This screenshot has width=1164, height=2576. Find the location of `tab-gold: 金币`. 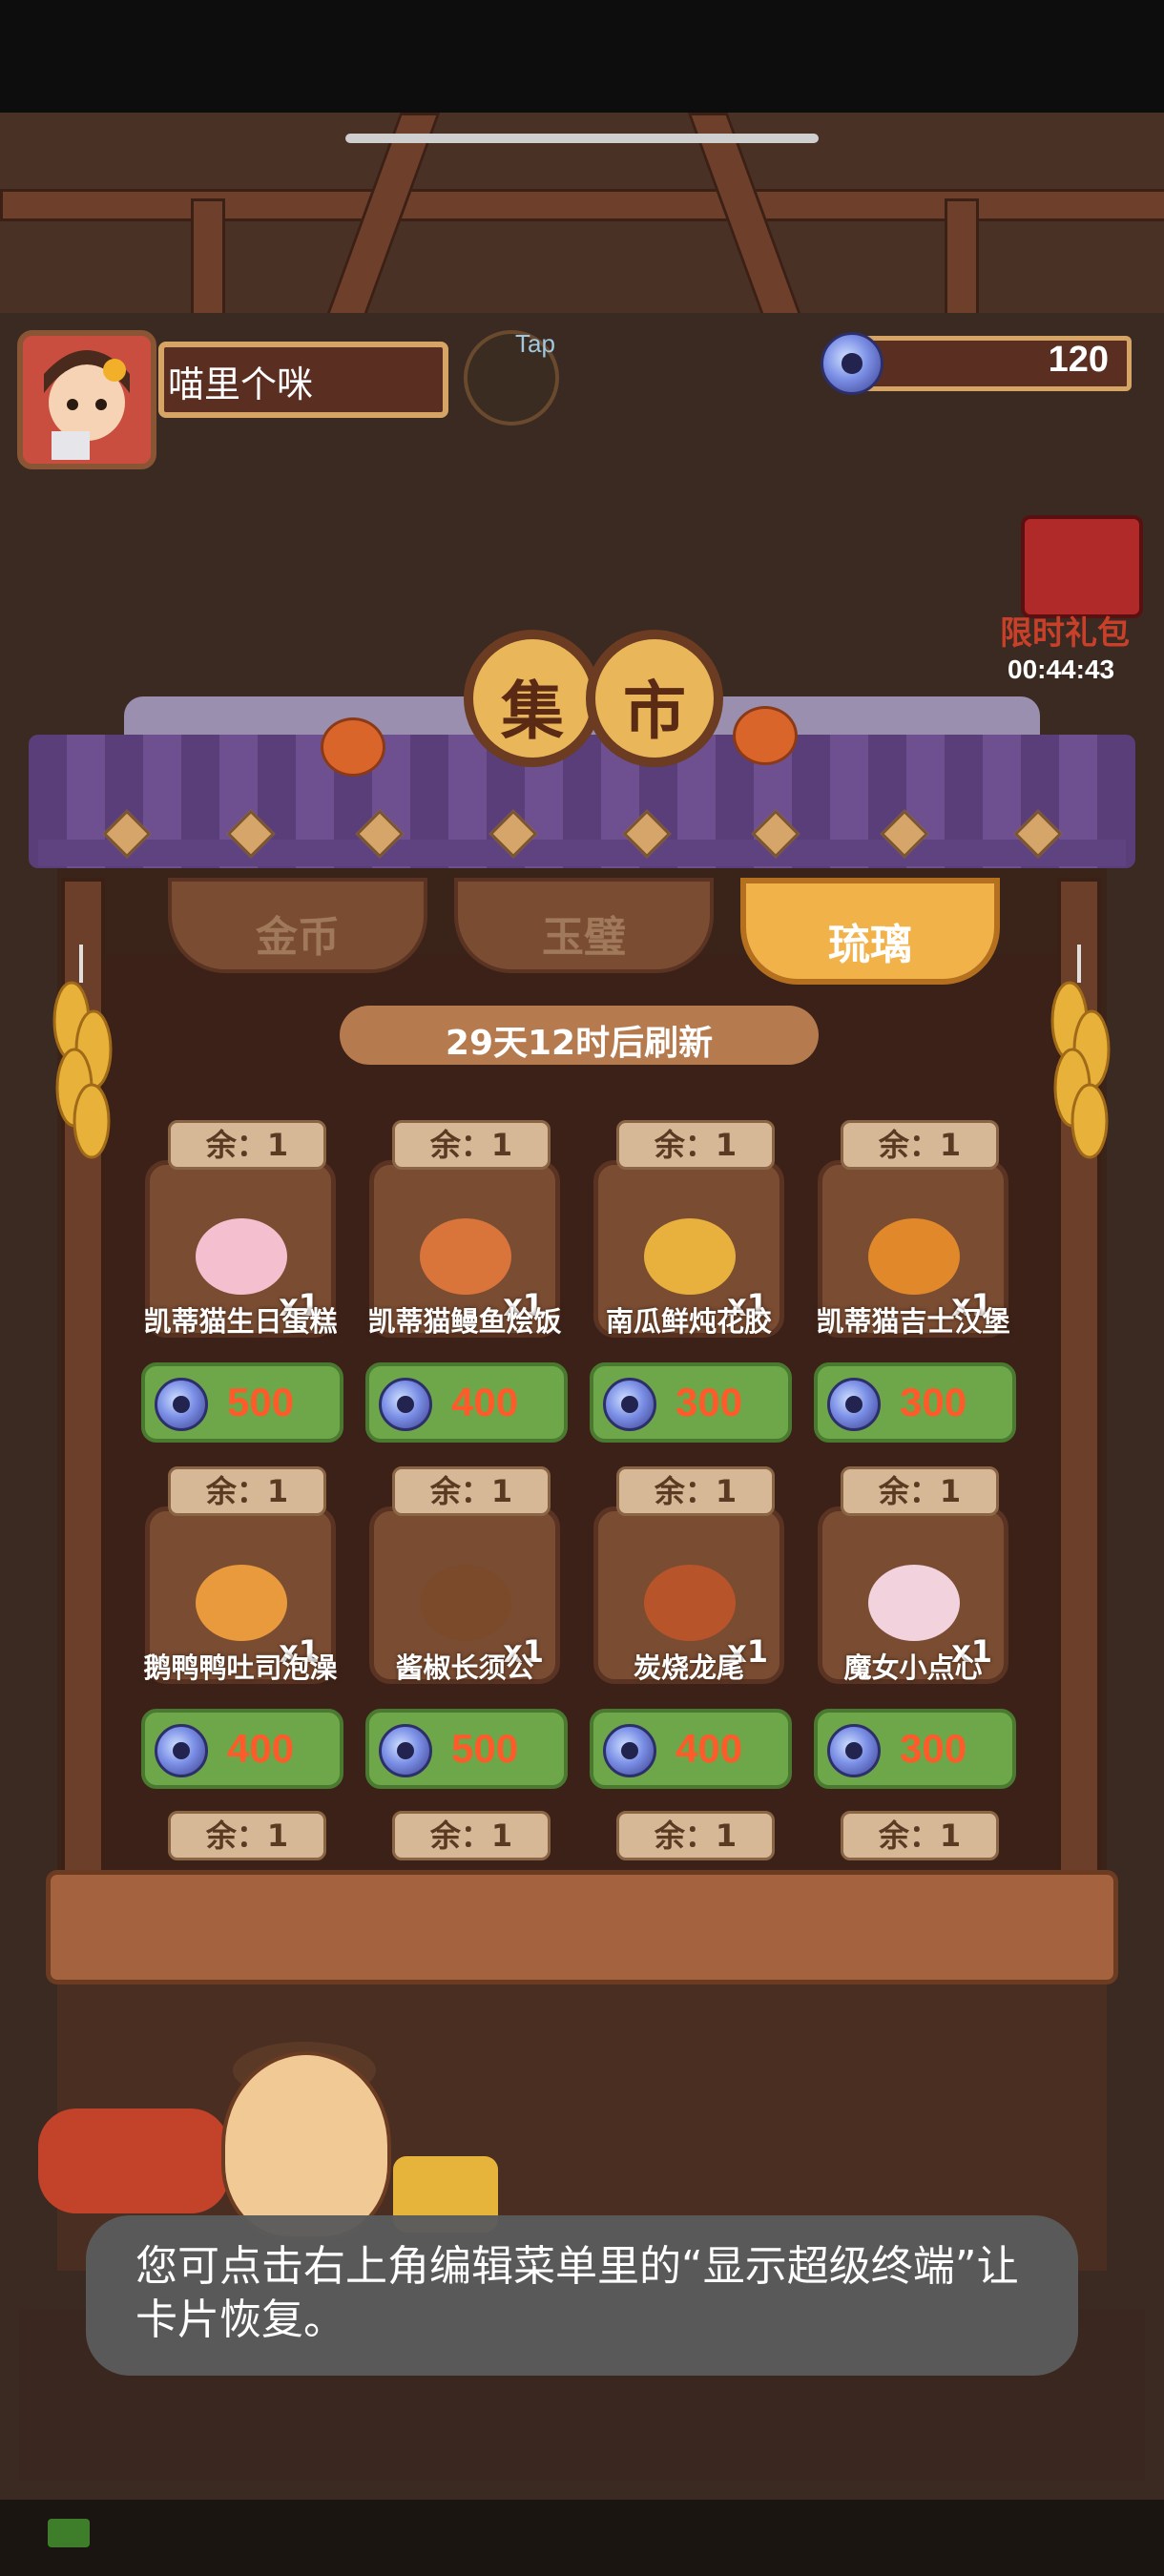

tab-gold: 金币 is located at coordinates (298, 925).